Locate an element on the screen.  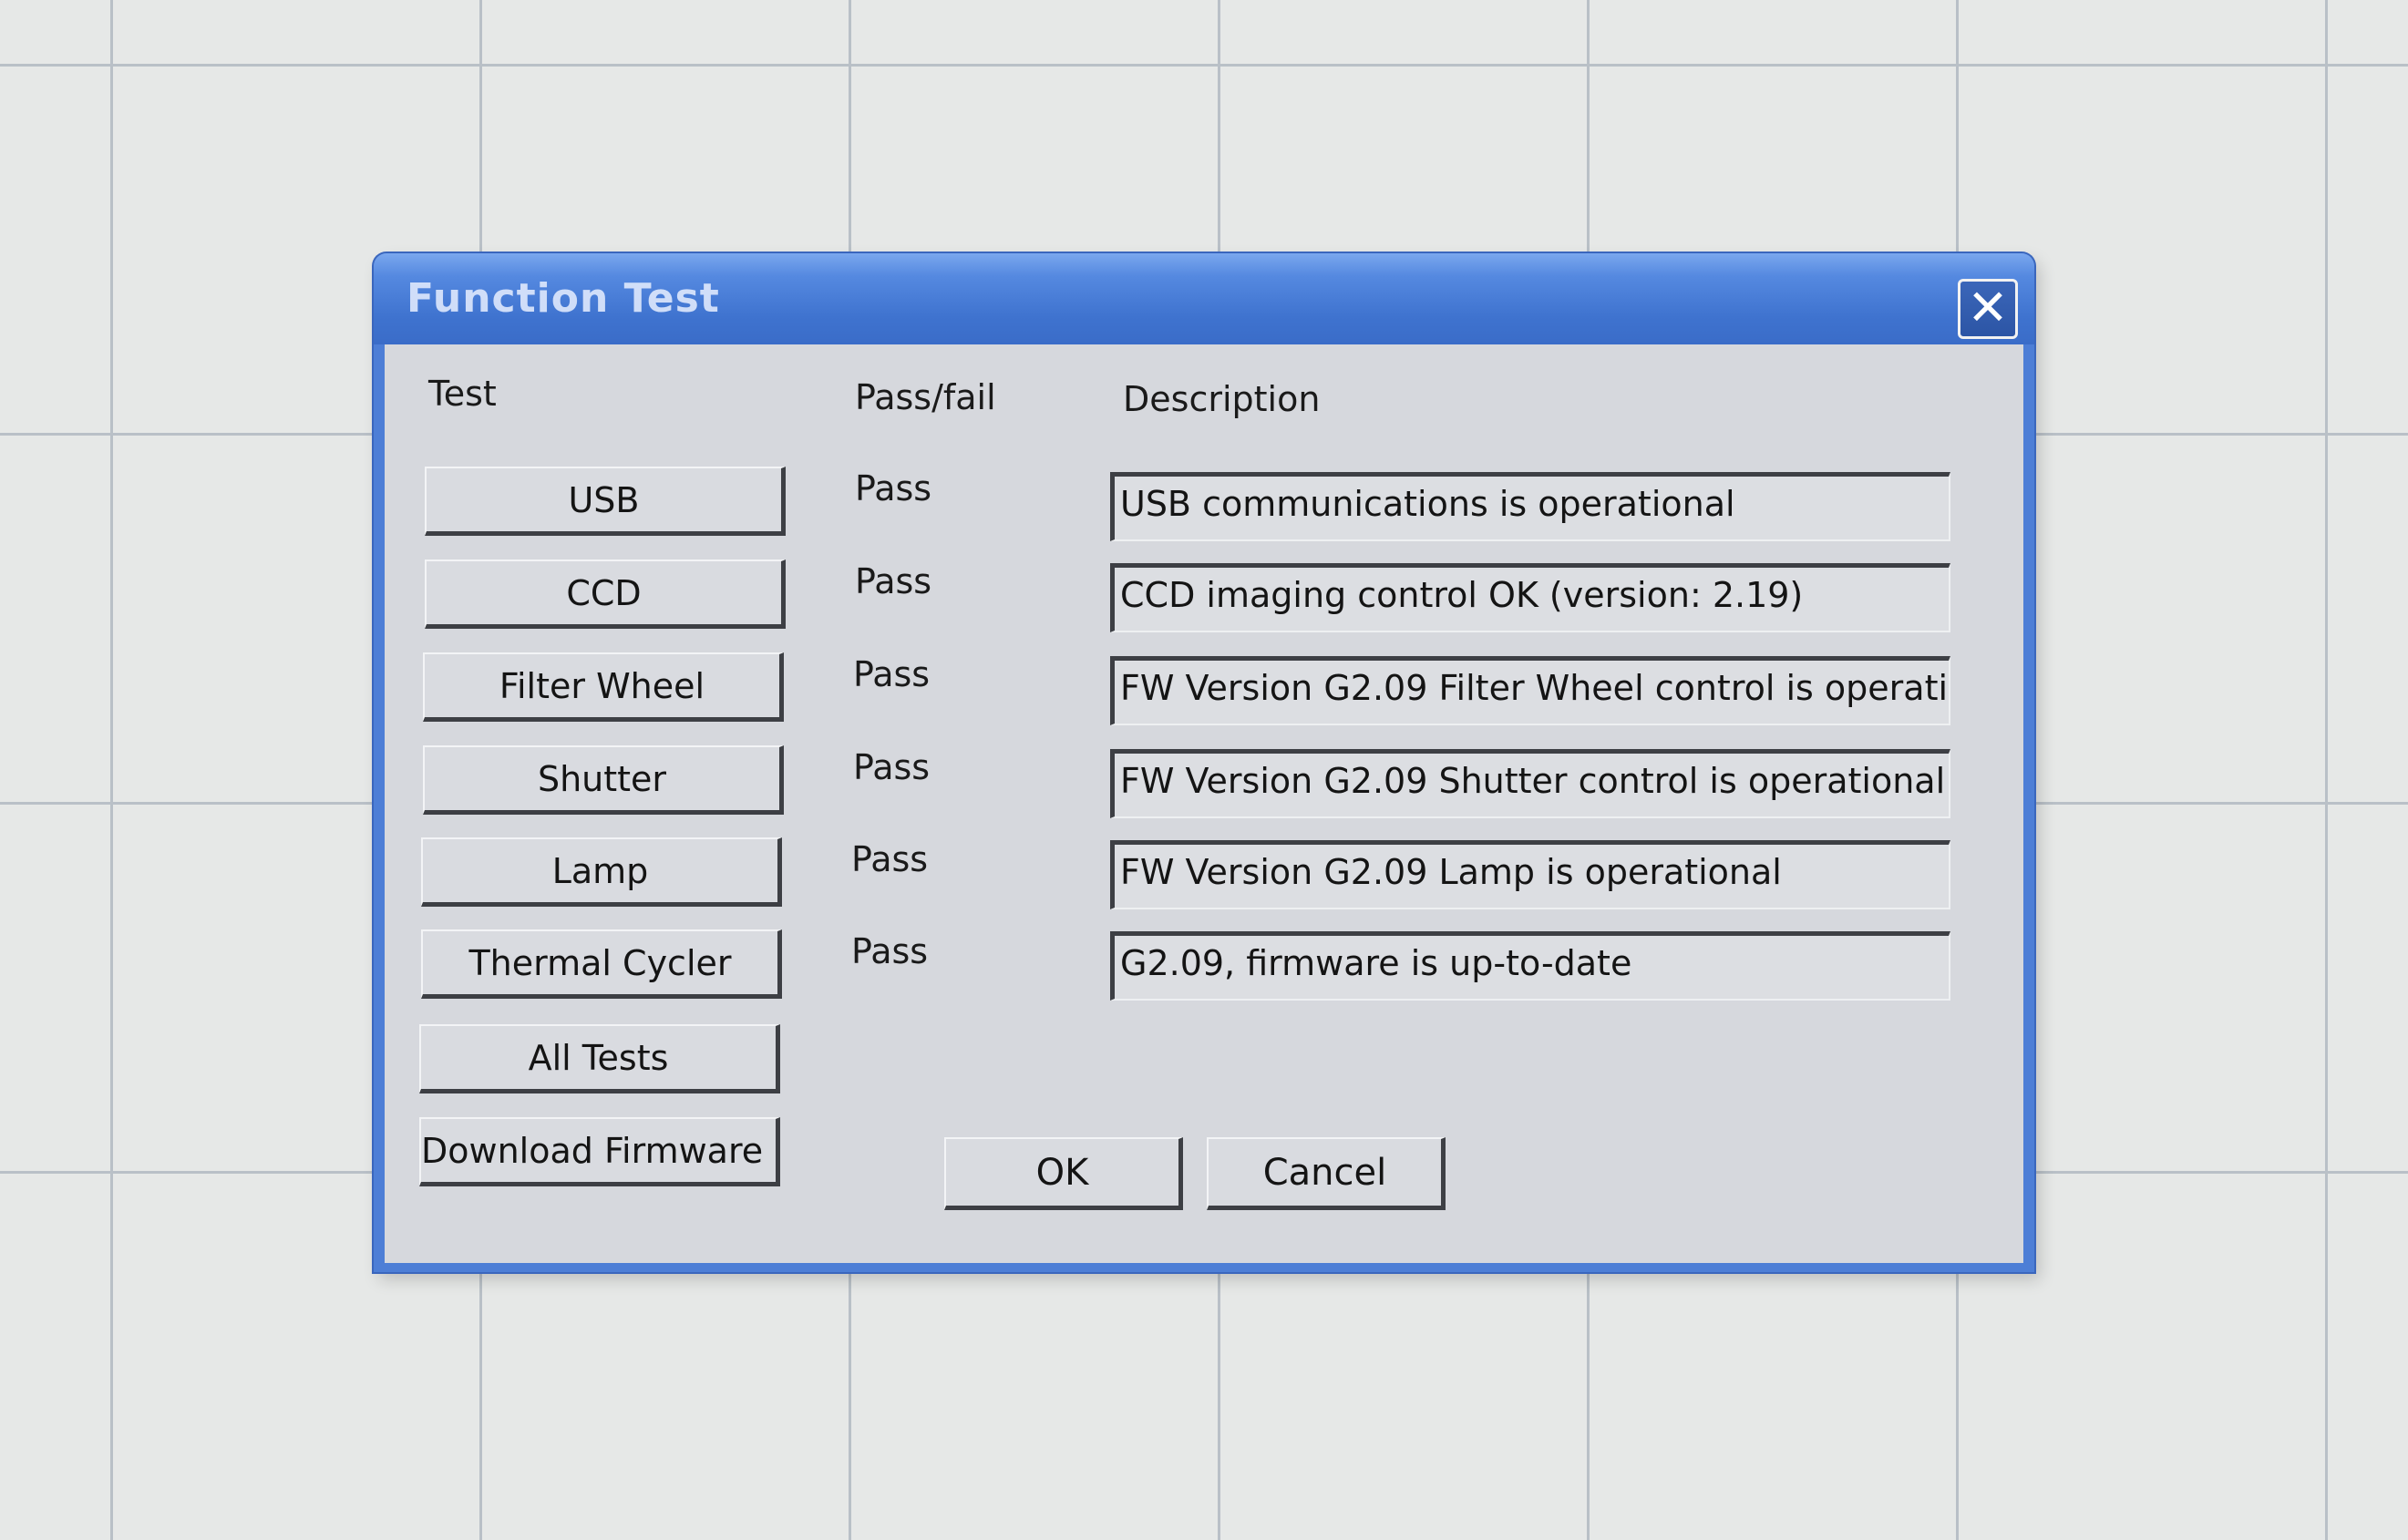
lamp-result: Pass is located at coordinates (890, 859).